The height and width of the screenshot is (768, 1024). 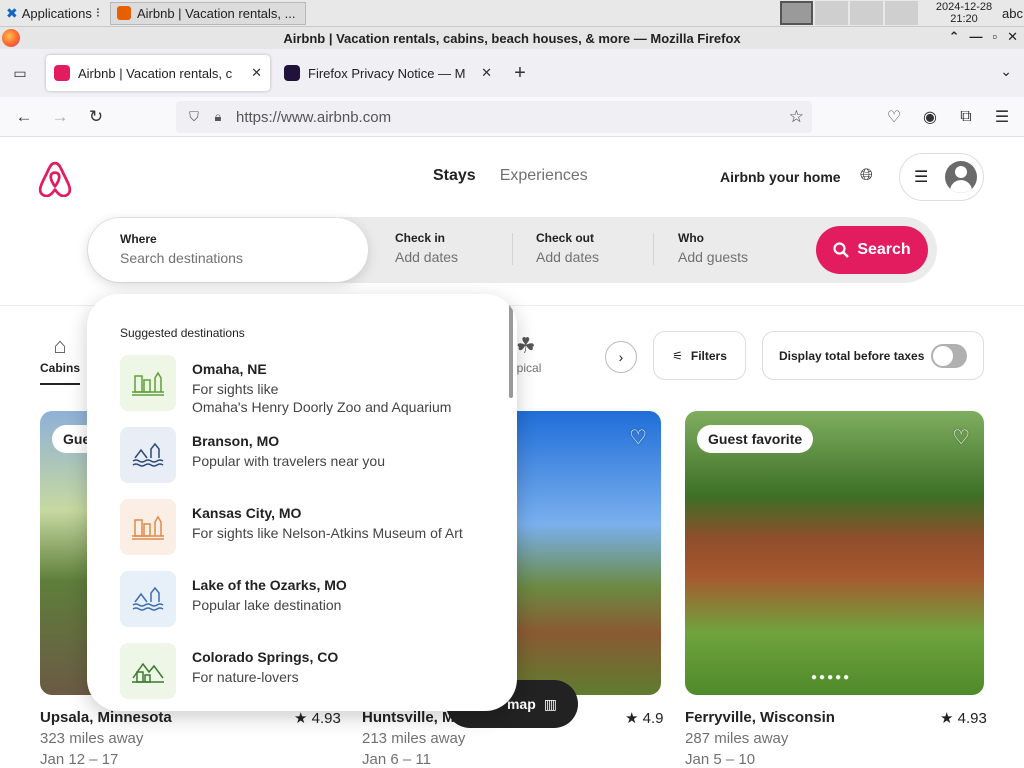 What do you see at coordinates (148, 599) in the screenshot?
I see `lakeside-icon` at bounding box center [148, 599].